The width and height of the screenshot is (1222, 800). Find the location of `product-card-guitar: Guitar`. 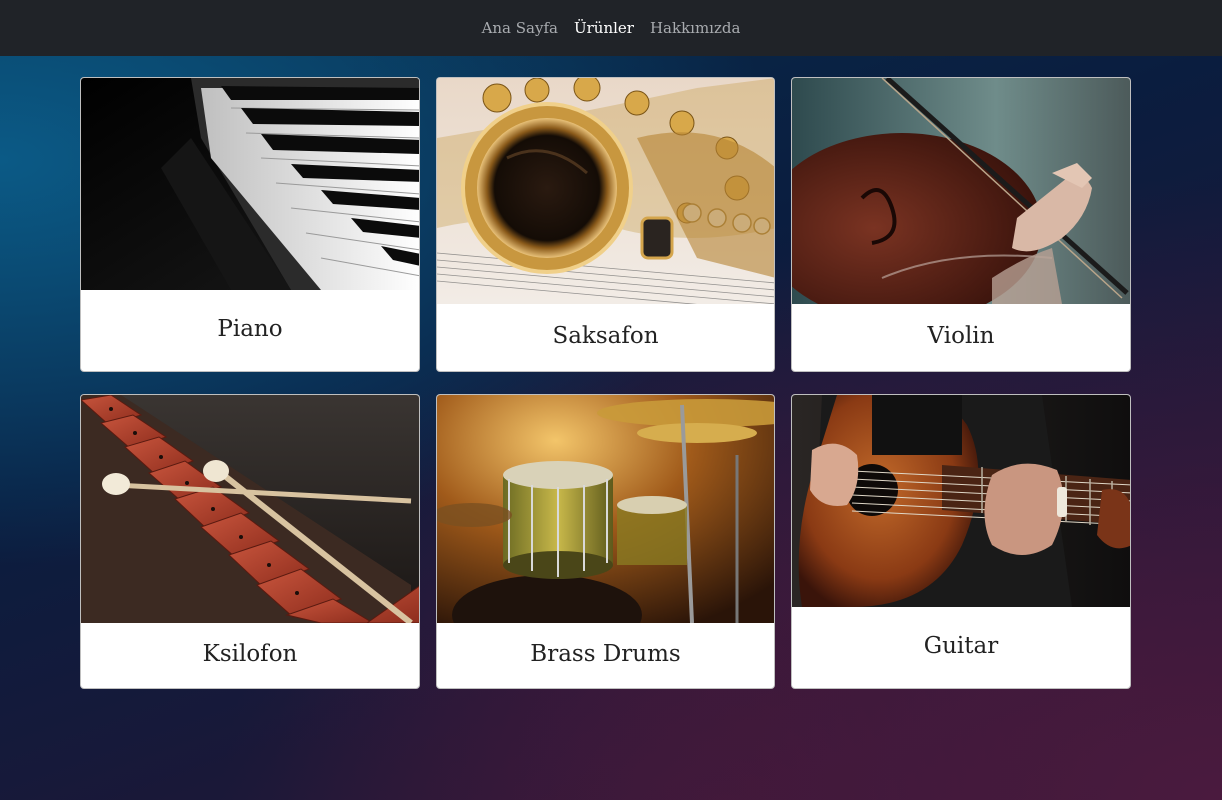

product-card-guitar: Guitar is located at coordinates (961, 541).